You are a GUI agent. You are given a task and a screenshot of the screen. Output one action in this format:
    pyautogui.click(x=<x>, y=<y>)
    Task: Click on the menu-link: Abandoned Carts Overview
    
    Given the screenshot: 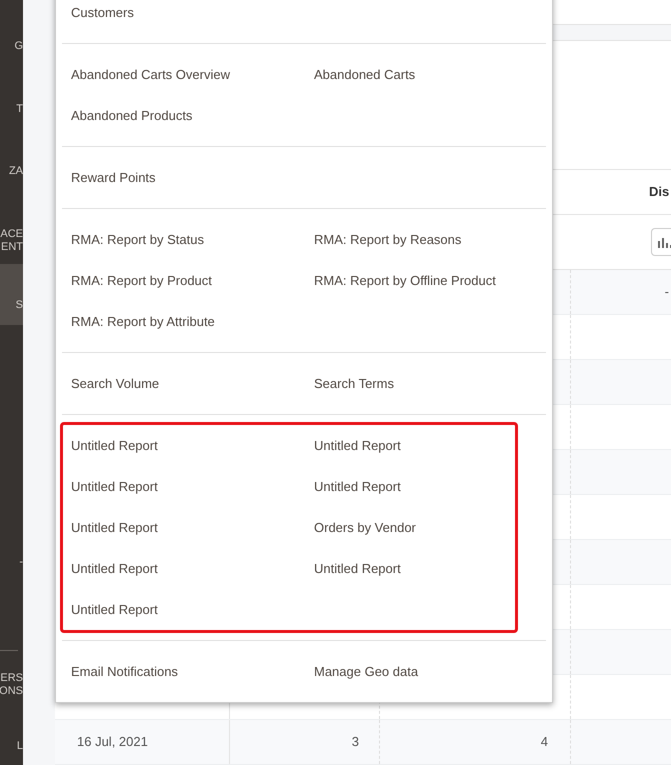 What is the action you would take?
    pyautogui.click(x=192, y=74)
    